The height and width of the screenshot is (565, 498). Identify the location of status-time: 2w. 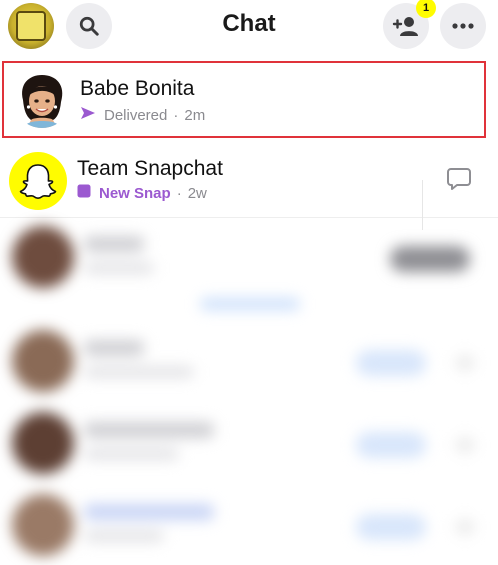
(197, 193).